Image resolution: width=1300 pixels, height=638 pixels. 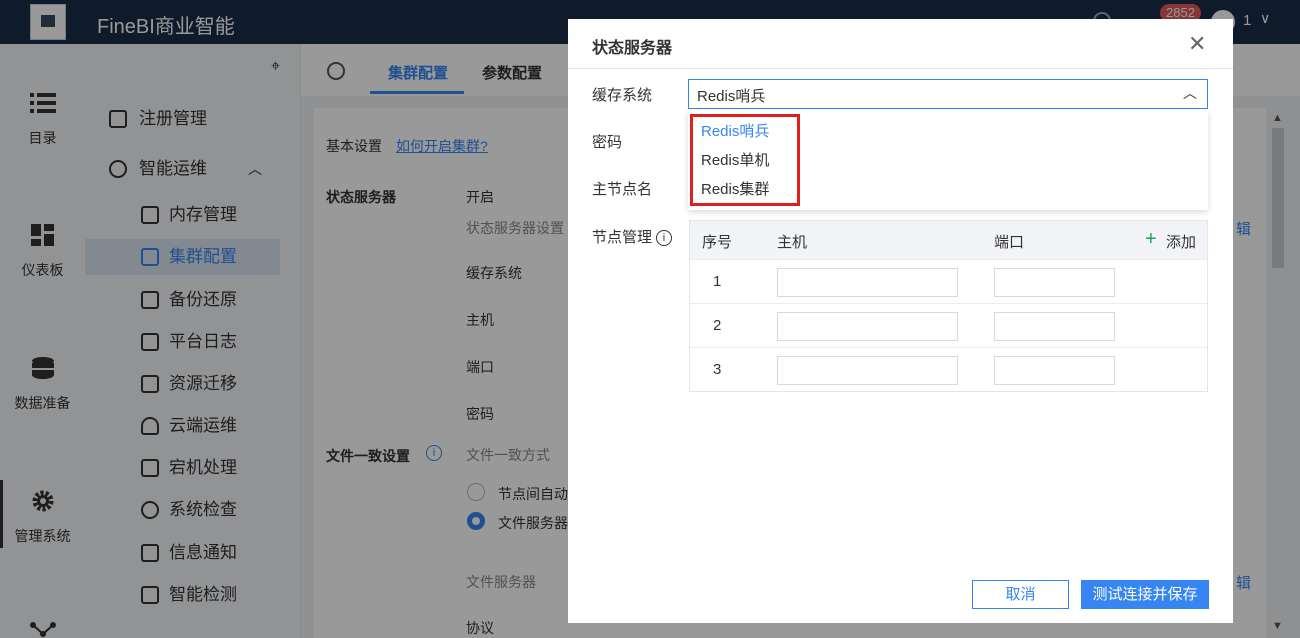 I want to click on table-row: 2, so click(x=948, y=325).